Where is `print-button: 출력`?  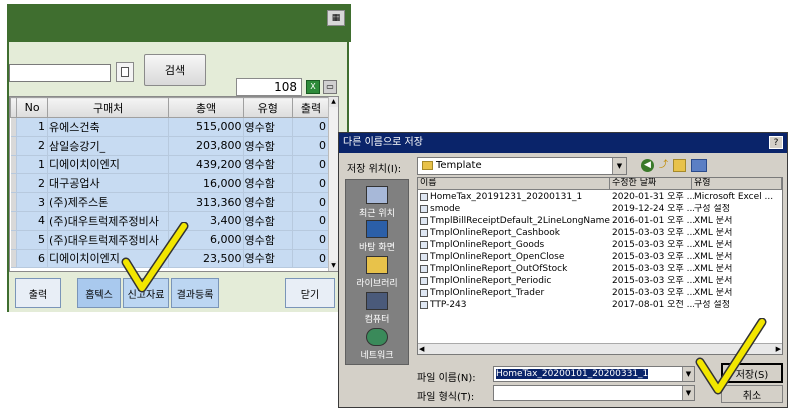
print-button: 출력 is located at coordinates (38, 293).